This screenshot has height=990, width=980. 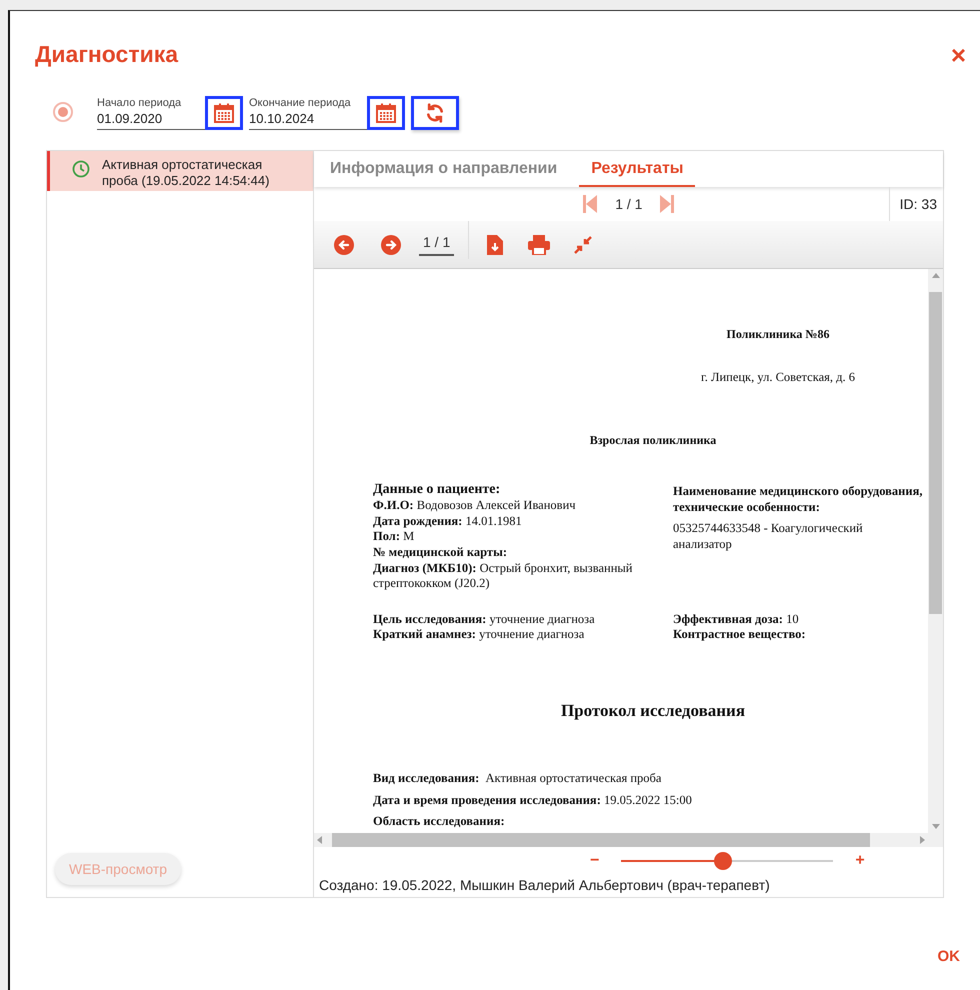 I want to click on refresh-icon, so click(x=435, y=113).